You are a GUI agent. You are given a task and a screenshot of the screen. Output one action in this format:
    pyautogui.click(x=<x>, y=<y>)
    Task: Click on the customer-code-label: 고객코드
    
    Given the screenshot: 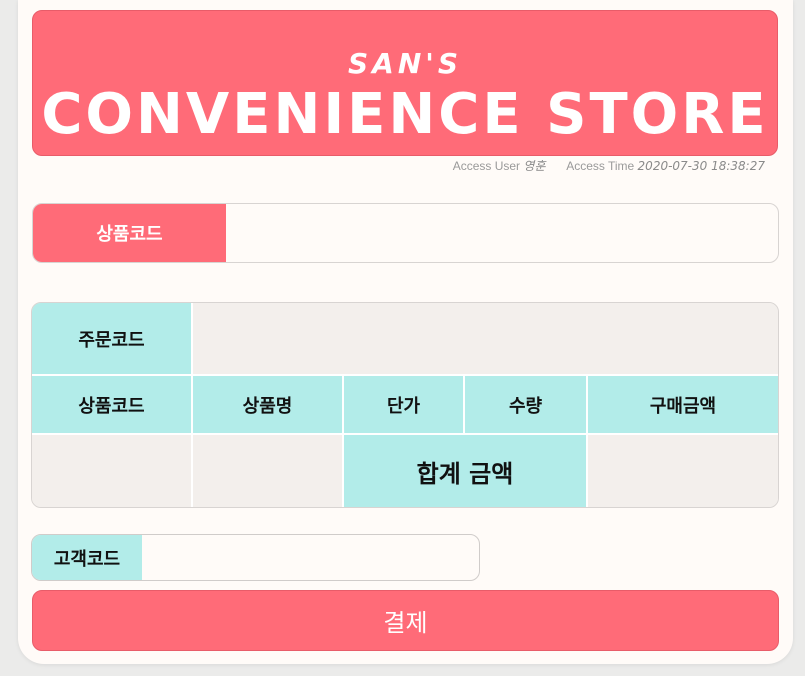 What is the action you would take?
    pyautogui.click(x=87, y=557)
    